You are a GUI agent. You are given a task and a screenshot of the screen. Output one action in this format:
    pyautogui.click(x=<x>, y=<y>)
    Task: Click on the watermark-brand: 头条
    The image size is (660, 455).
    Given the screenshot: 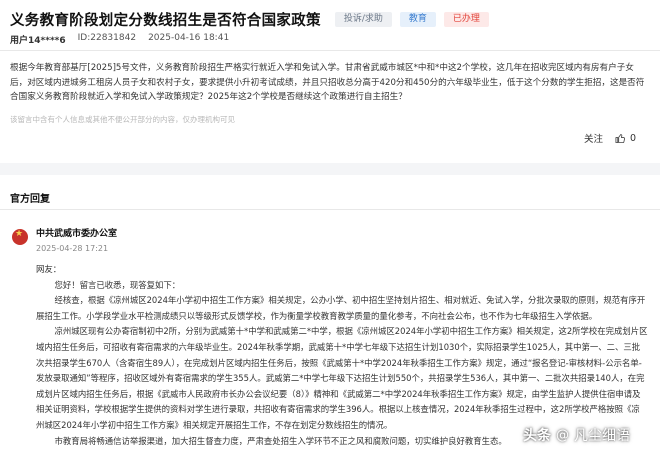 What is the action you would take?
    pyautogui.click(x=537, y=436)
    